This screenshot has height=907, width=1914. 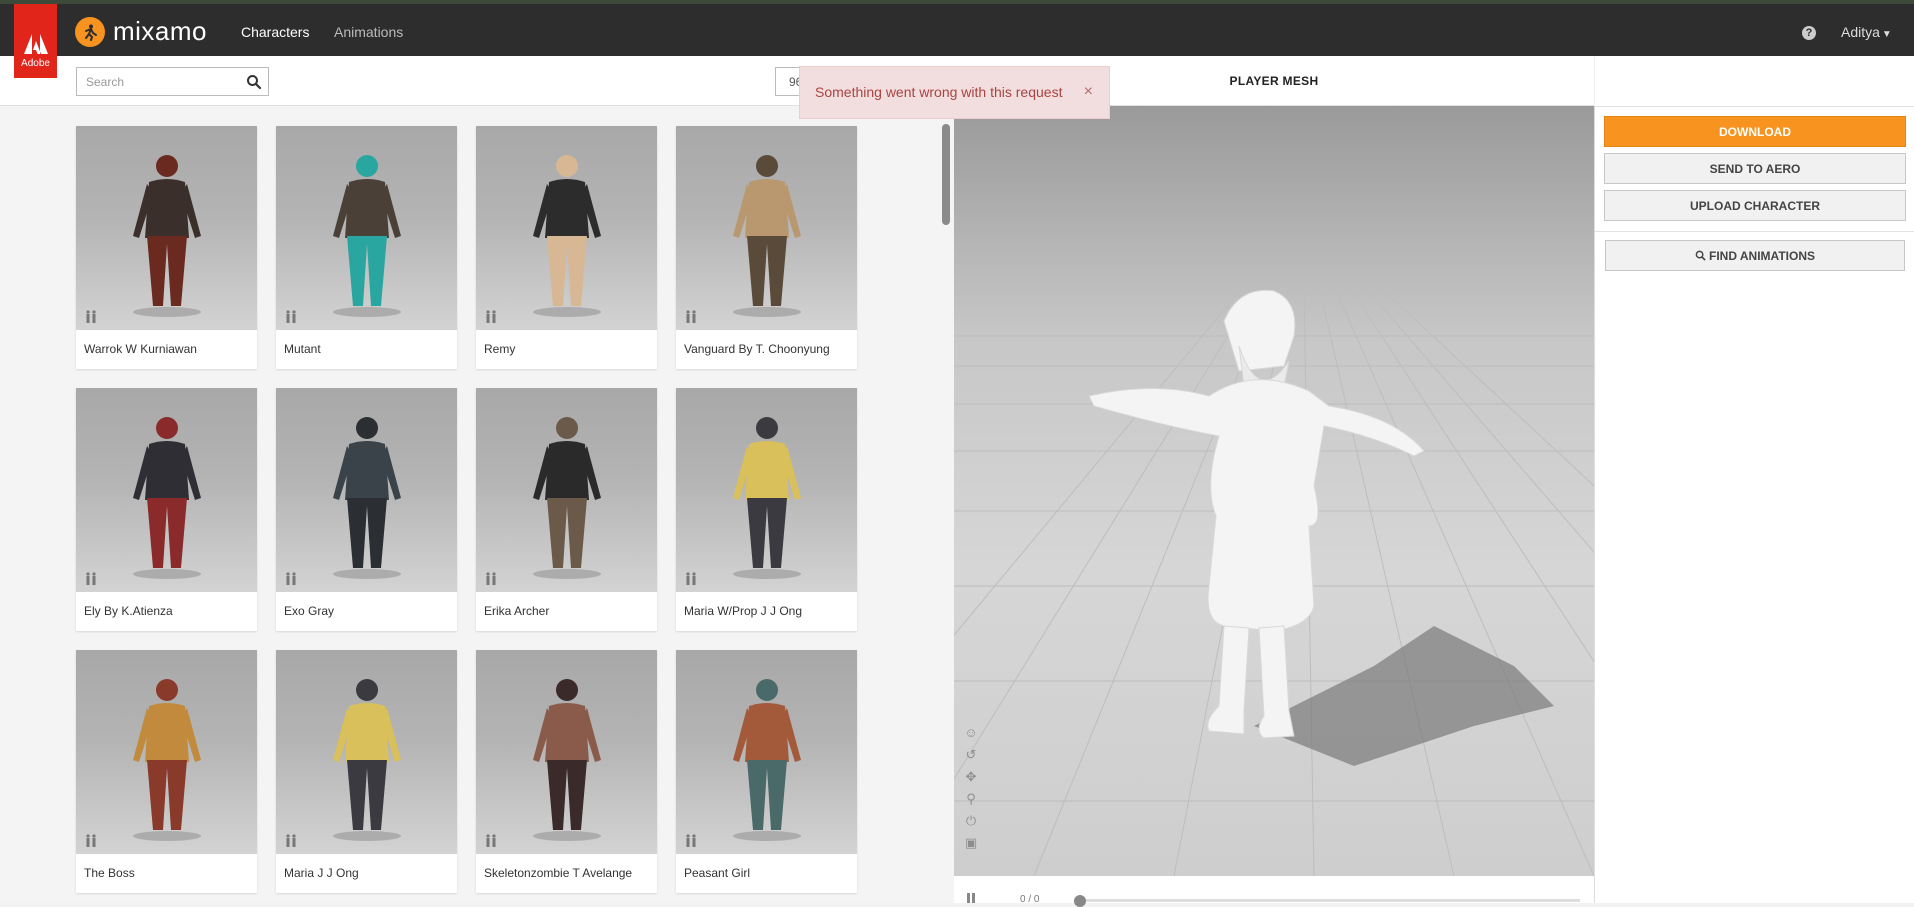 What do you see at coordinates (275, 34) in the screenshot?
I see `tab-characters: Characters` at bounding box center [275, 34].